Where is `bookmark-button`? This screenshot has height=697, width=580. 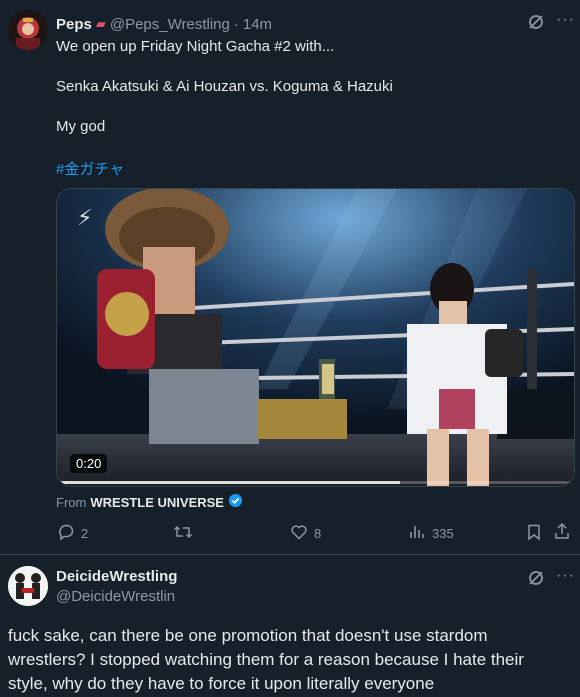 bookmark-button is located at coordinates (534, 534).